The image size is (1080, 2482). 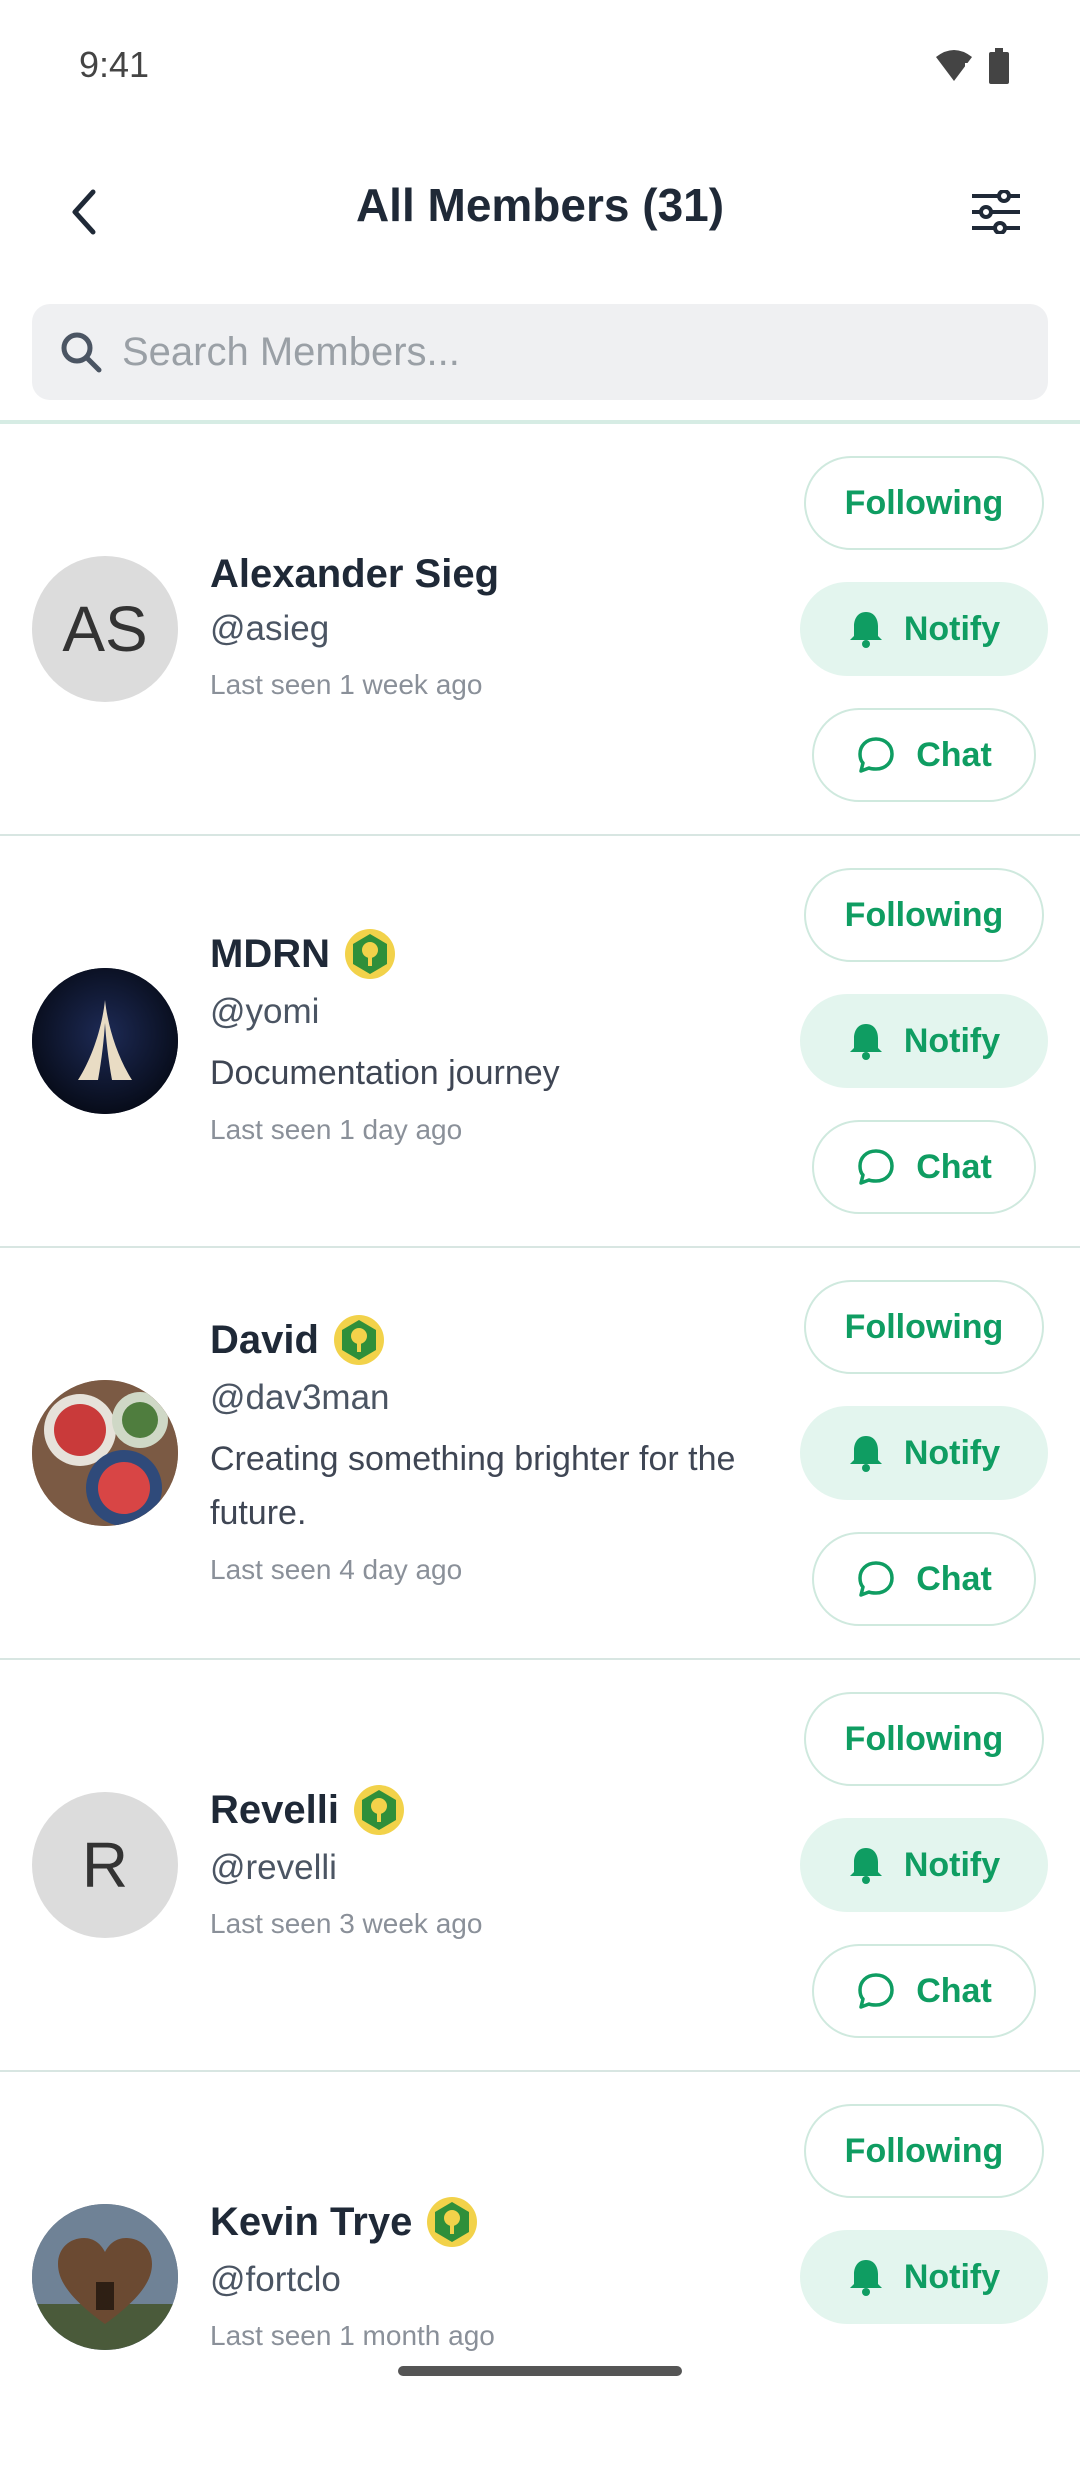 I want to click on avatar-initials: R, so click(x=105, y=1865).